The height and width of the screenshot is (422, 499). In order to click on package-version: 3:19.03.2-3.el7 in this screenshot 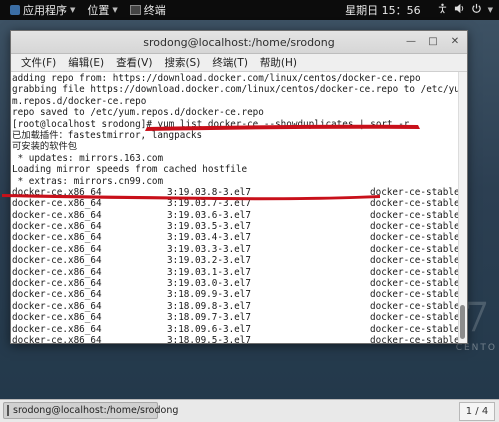, I will do `click(209, 261)`.